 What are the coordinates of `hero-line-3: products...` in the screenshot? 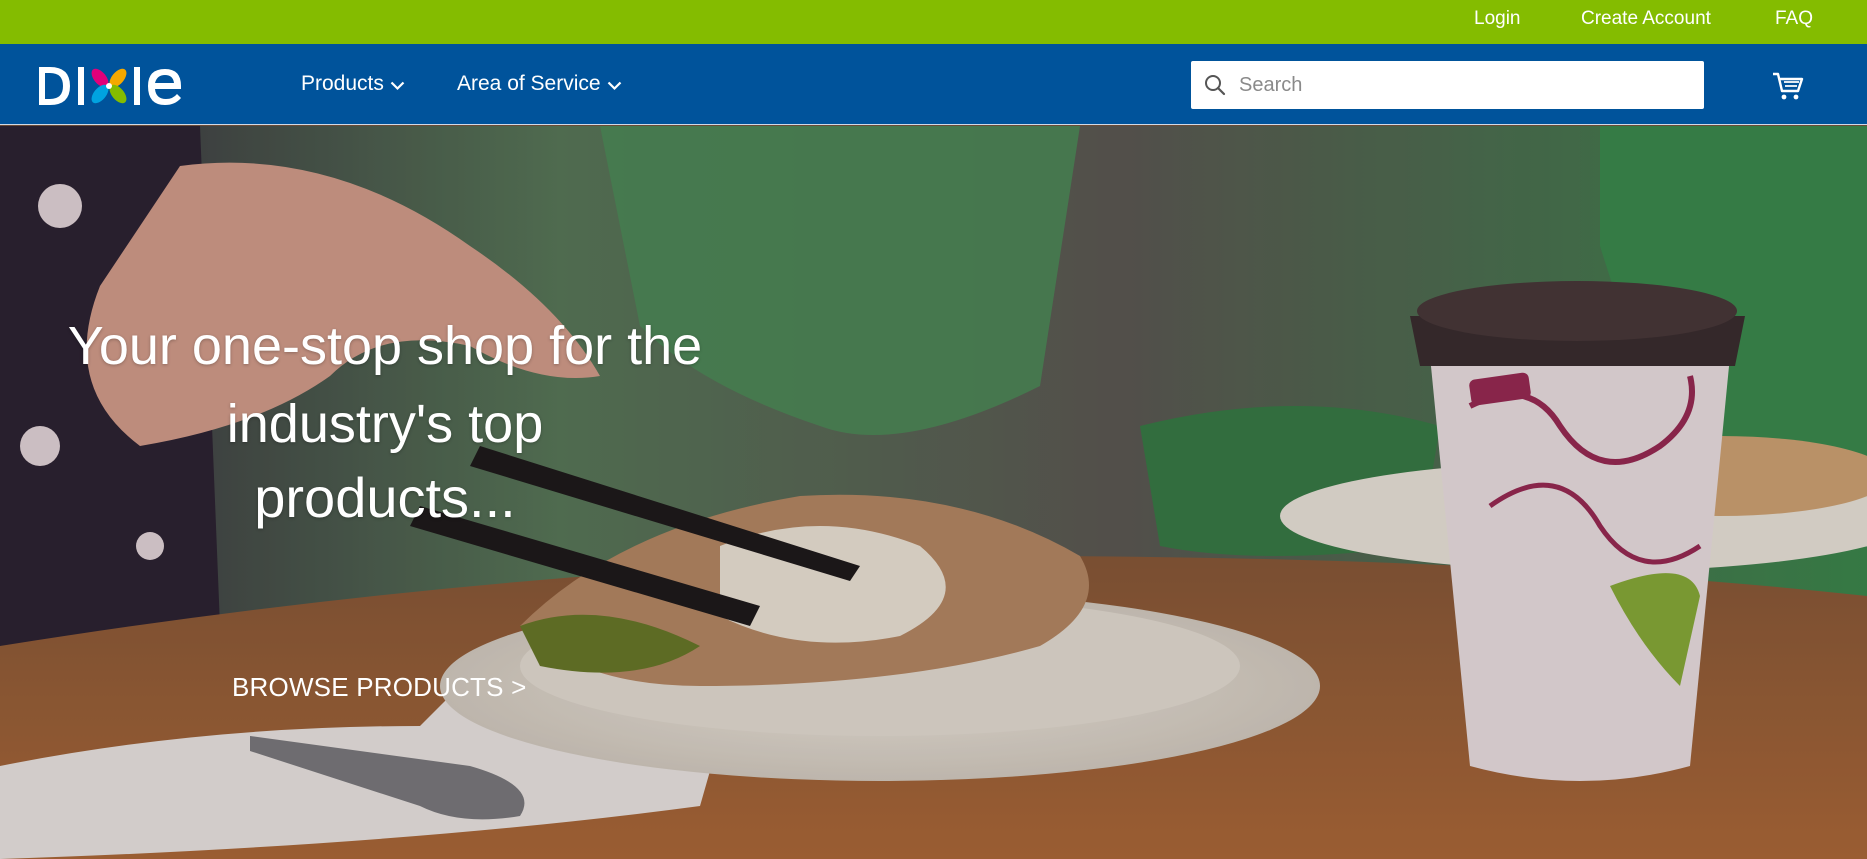 It's located at (385, 497).